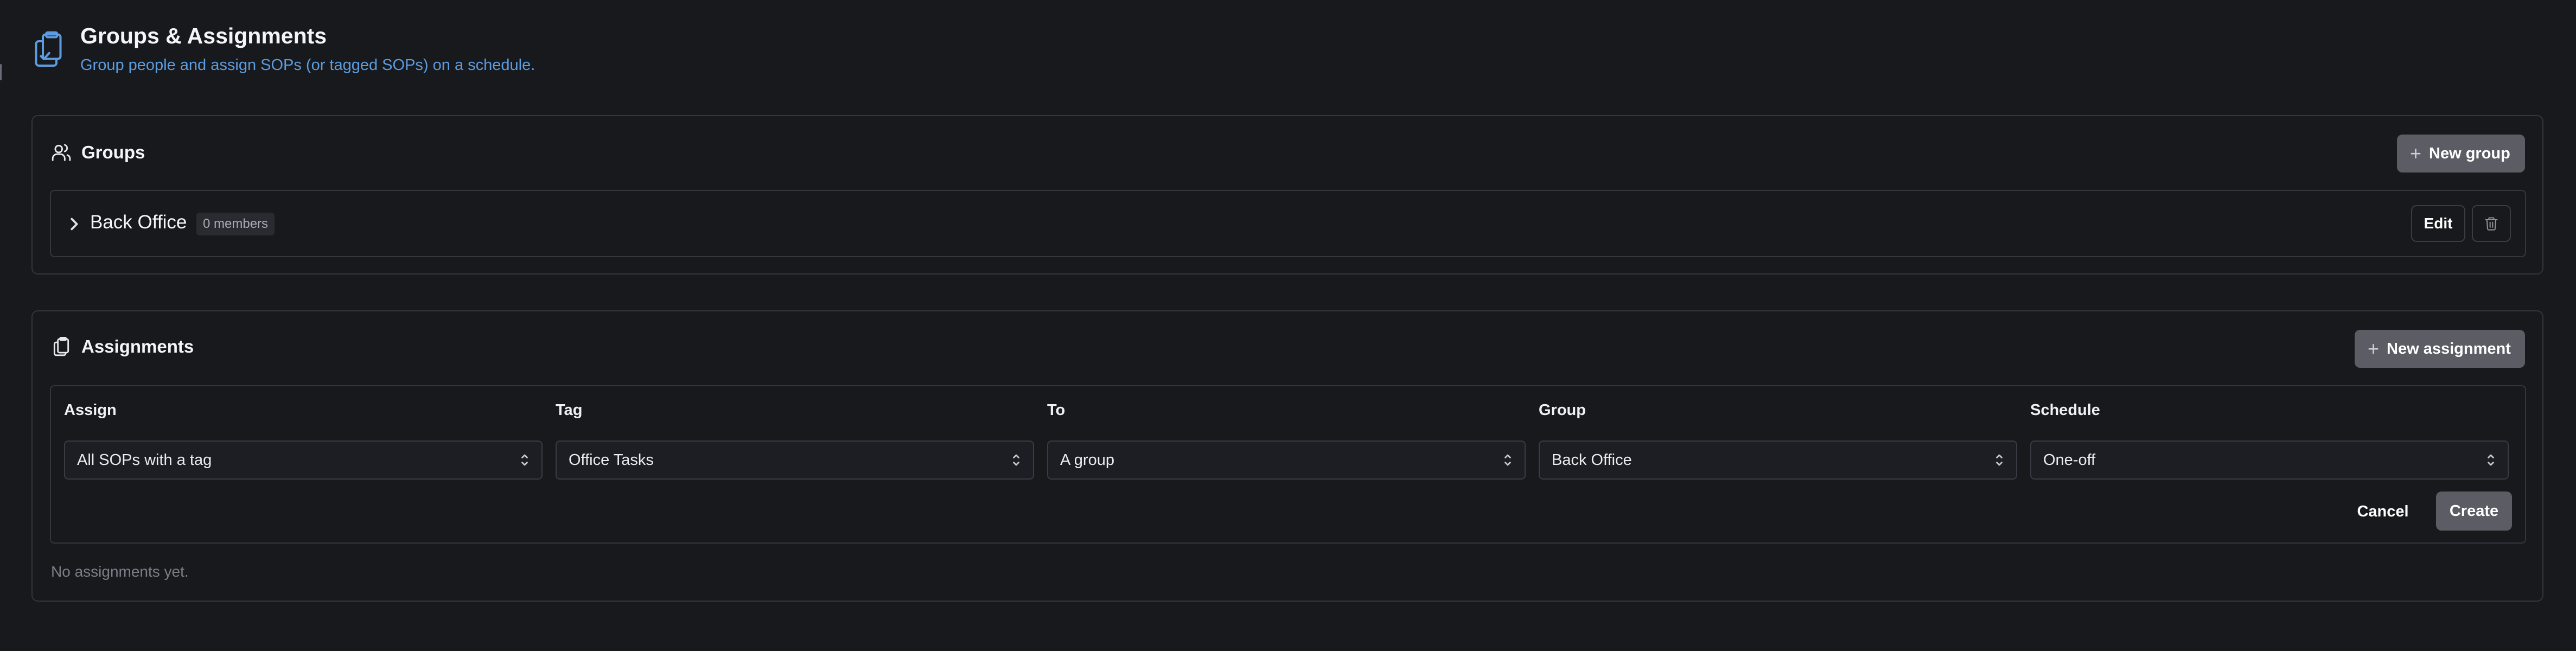  What do you see at coordinates (2449, 349) in the screenshot?
I see `new-assignment-label: New assignment` at bounding box center [2449, 349].